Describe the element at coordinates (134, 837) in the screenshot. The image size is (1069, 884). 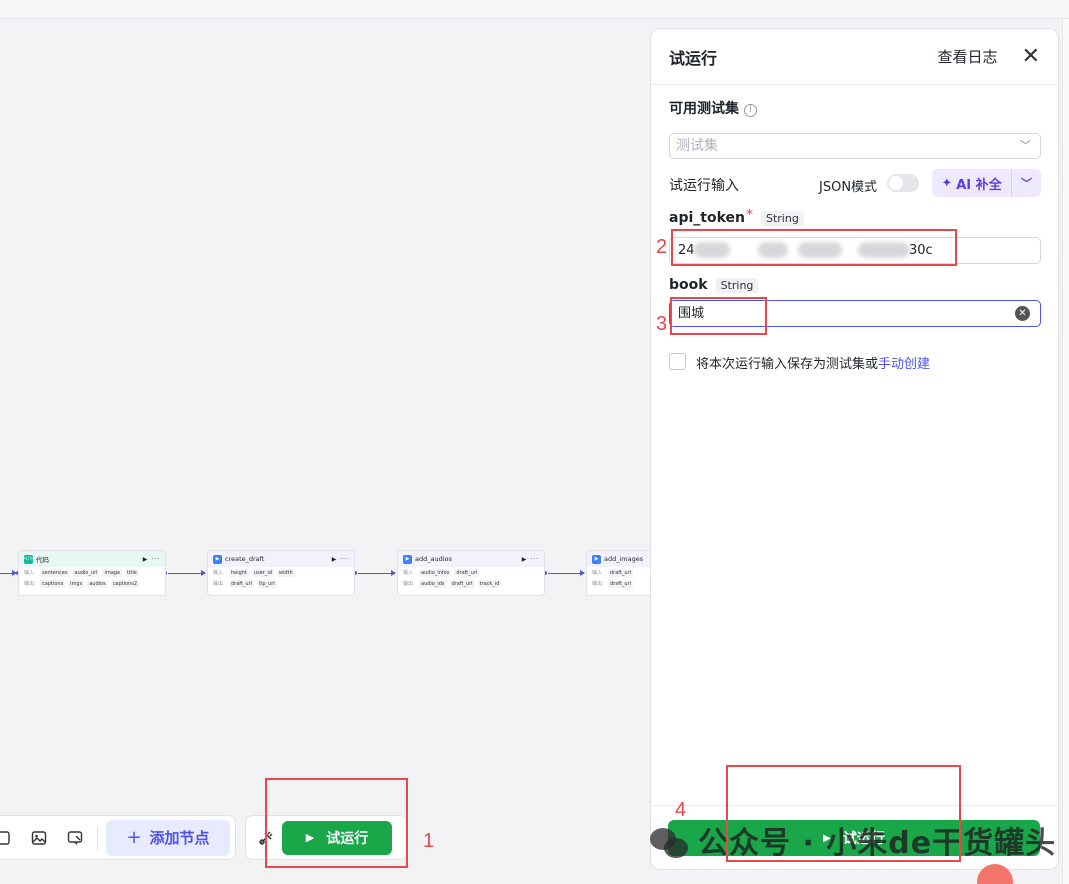
I see `plus-icon: +` at that location.